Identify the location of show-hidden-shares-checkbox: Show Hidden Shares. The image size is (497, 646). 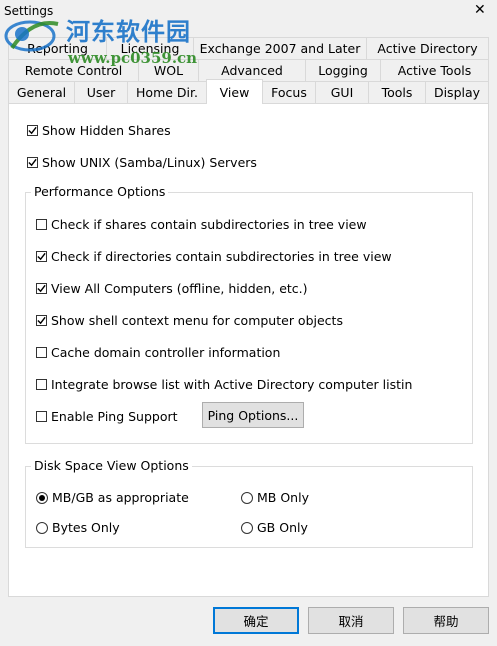
(99, 130).